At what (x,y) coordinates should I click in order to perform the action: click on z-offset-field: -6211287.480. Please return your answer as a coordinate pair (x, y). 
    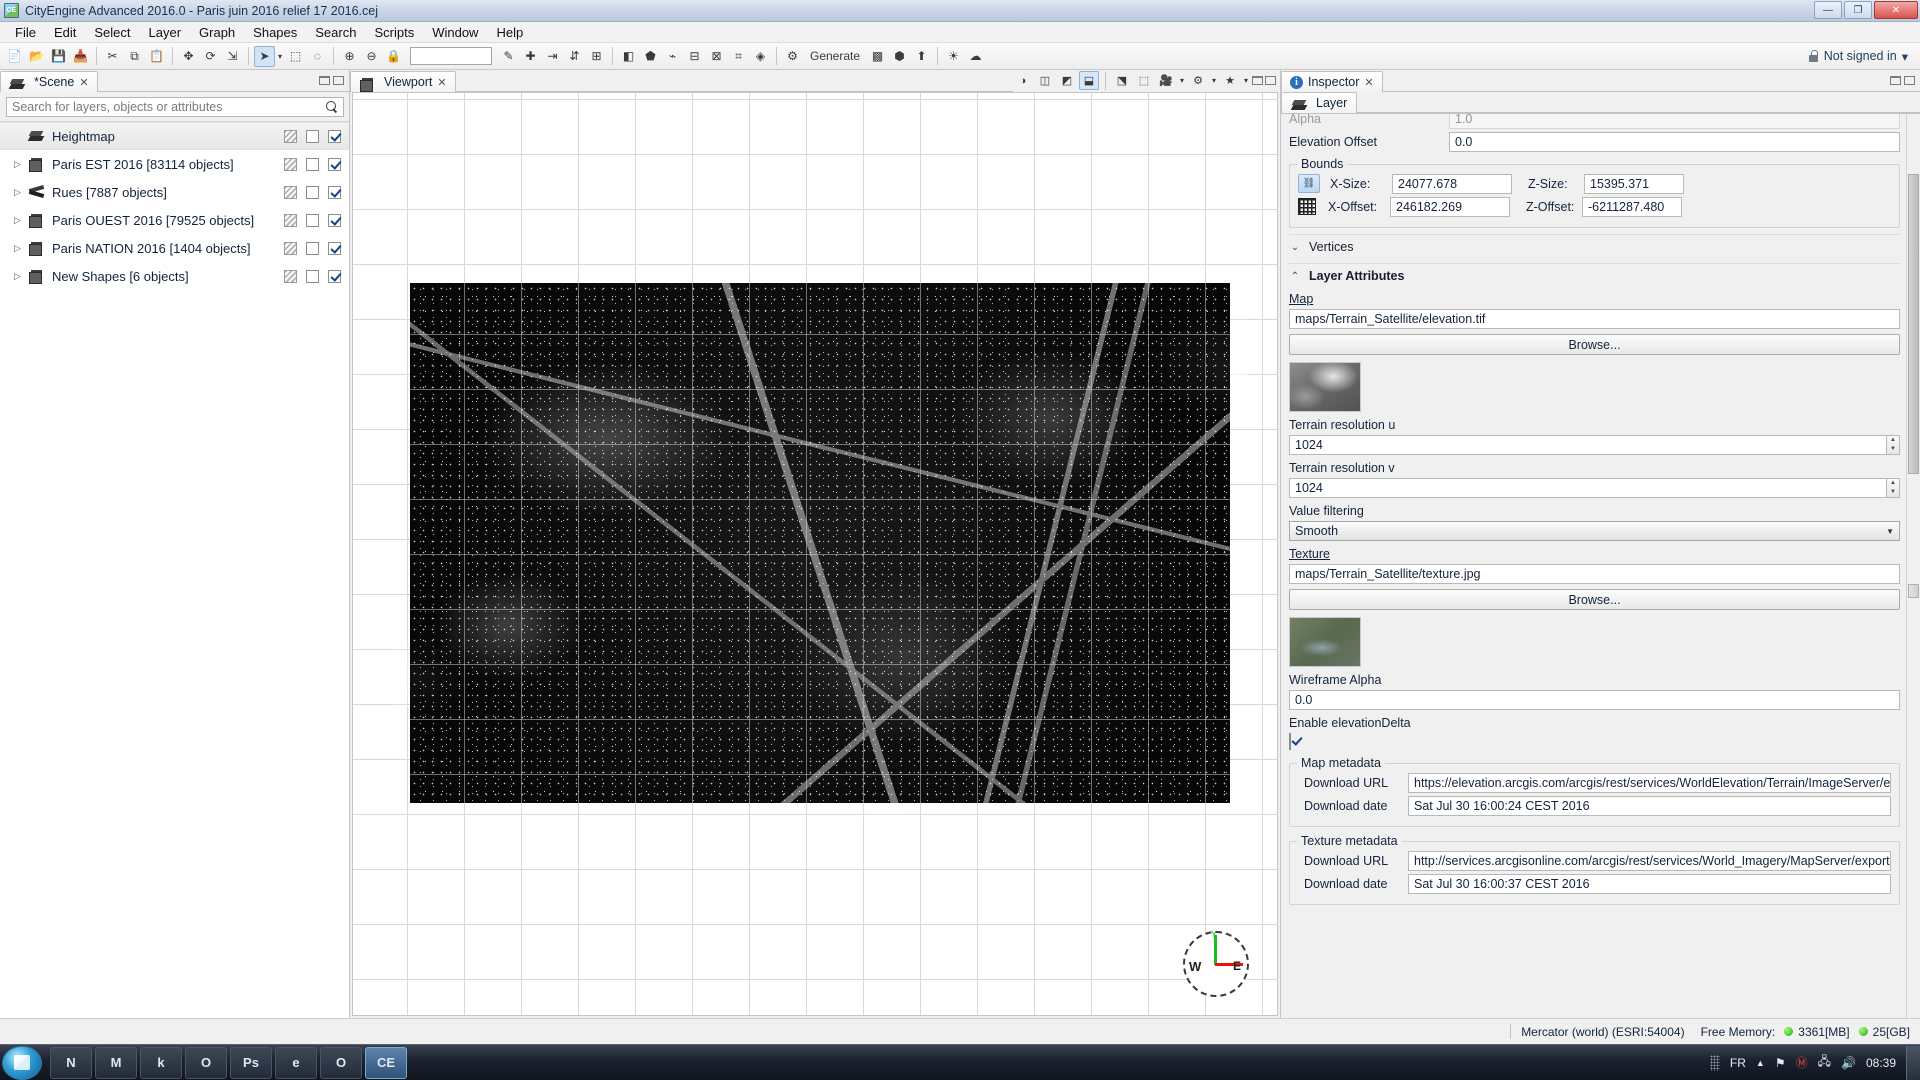
    Looking at the image, I should click on (1632, 206).